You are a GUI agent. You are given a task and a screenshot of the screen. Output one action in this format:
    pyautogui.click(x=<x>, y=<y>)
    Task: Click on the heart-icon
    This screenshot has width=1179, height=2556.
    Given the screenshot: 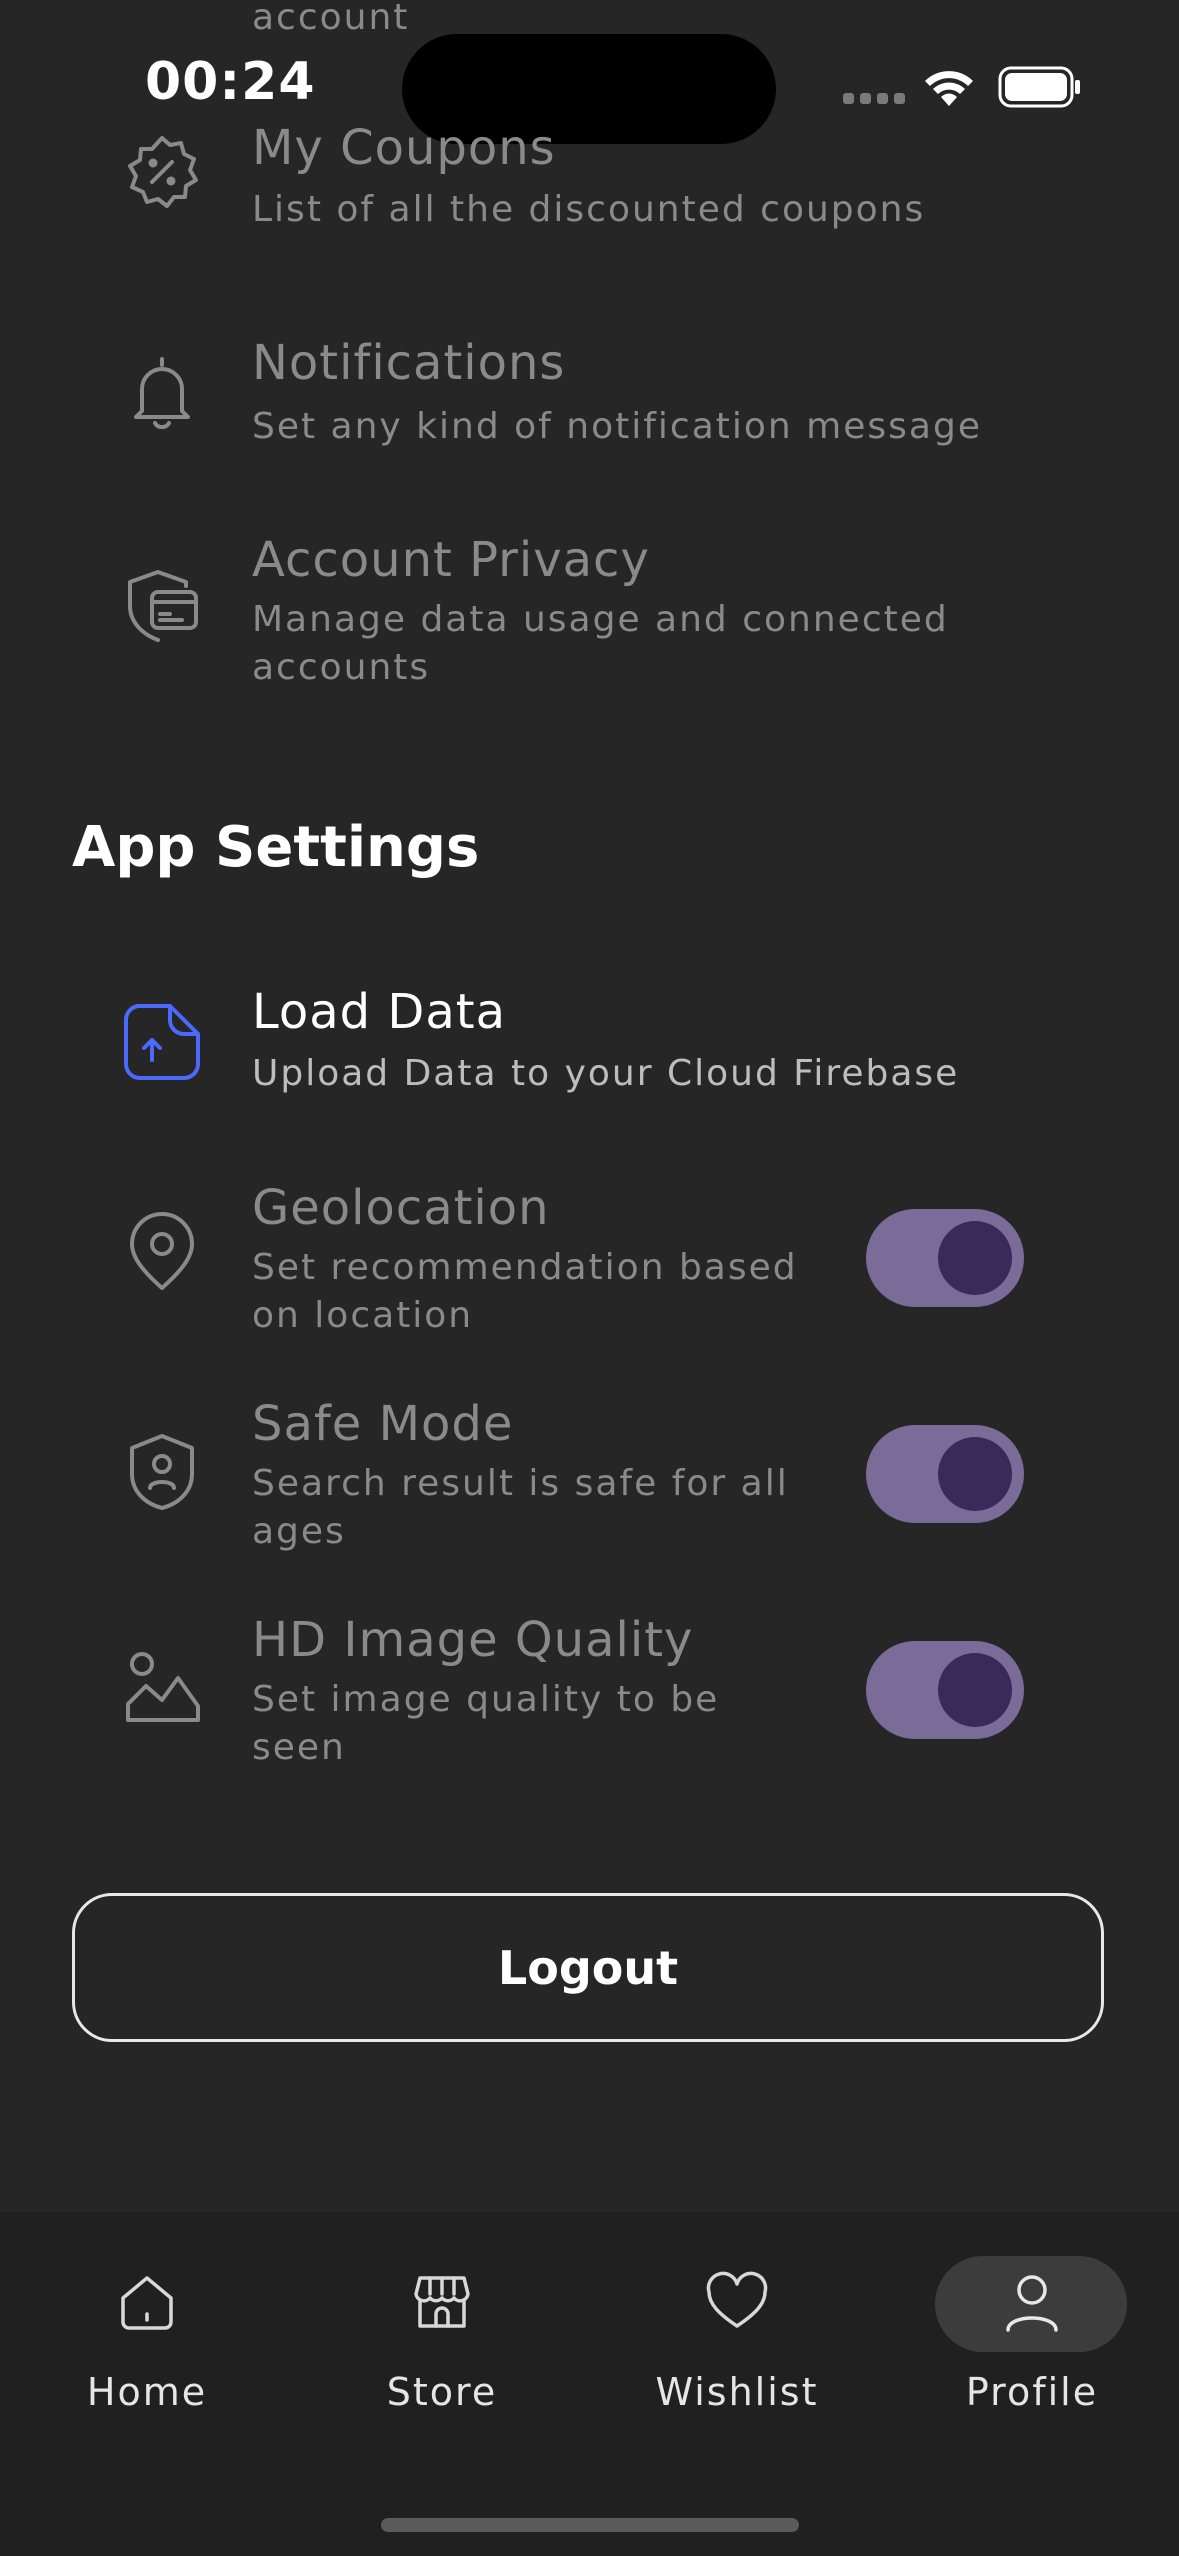 What is the action you would take?
    pyautogui.click(x=737, y=2299)
    